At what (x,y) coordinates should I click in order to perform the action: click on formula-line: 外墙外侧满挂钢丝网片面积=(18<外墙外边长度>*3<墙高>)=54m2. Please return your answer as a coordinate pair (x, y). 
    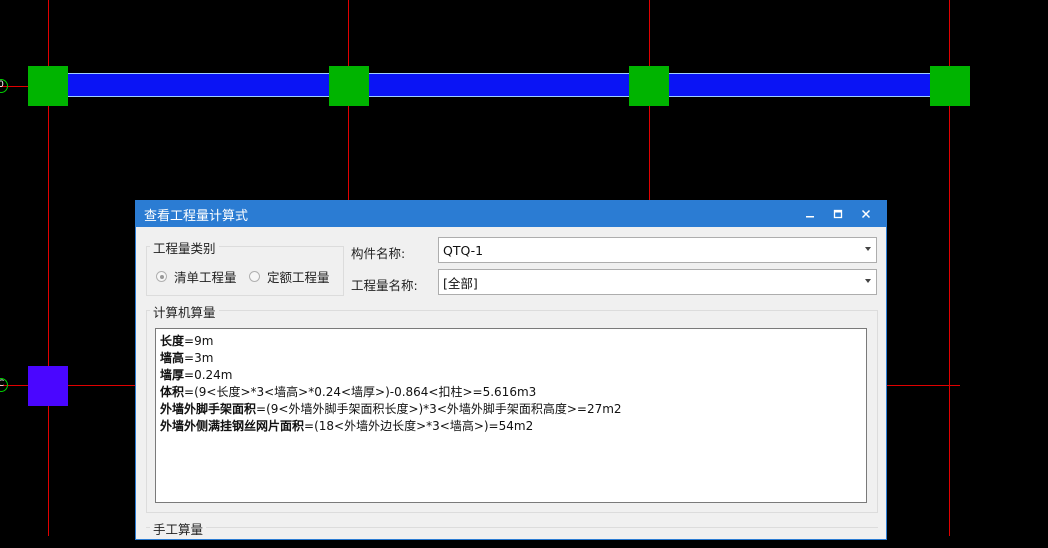
    Looking at the image, I should click on (511, 426).